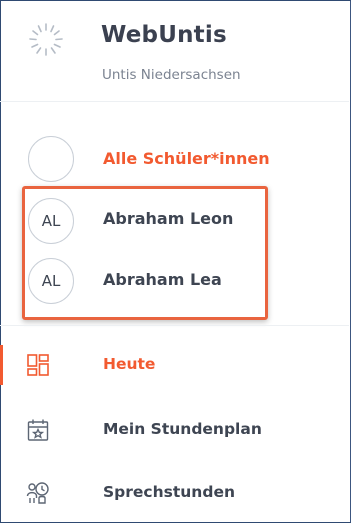  What do you see at coordinates (182, 429) in the screenshot?
I see `nav-label: Mein Stundenplan` at bounding box center [182, 429].